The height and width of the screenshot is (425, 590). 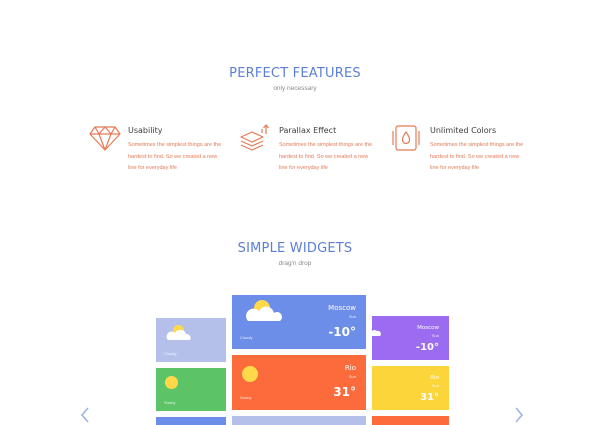 I want to click on weather-widget-rio: Rio Sun 31° Sunny, so click(x=299, y=382).